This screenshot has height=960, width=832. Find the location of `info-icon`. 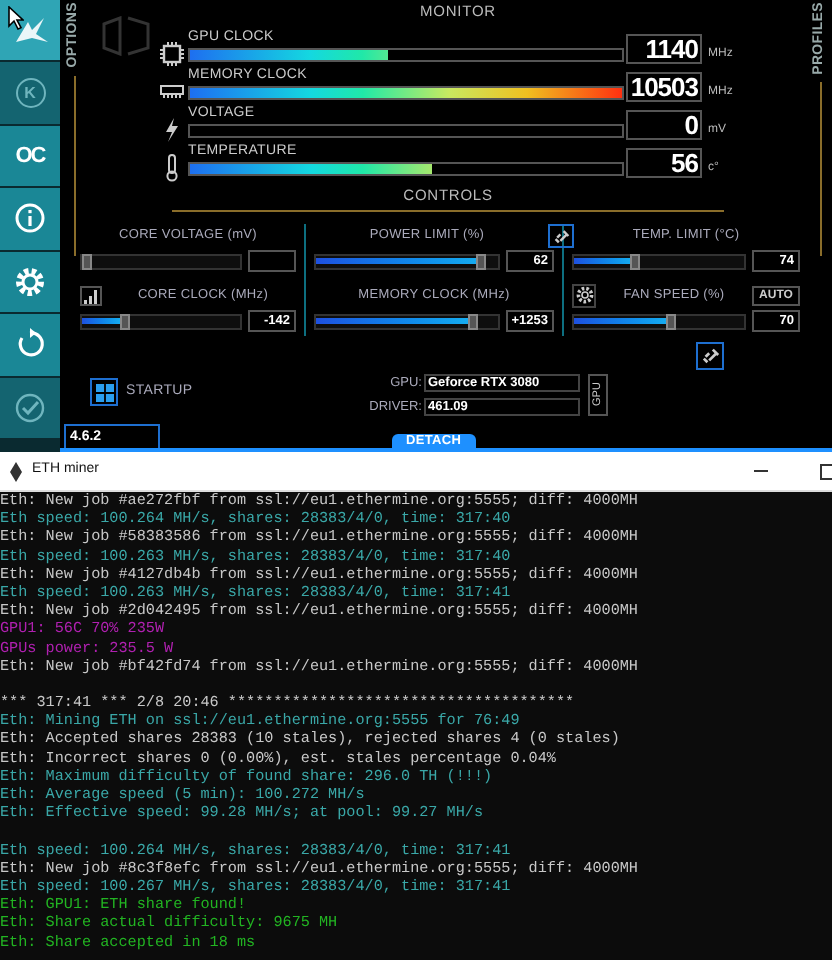

info-icon is located at coordinates (30, 218).